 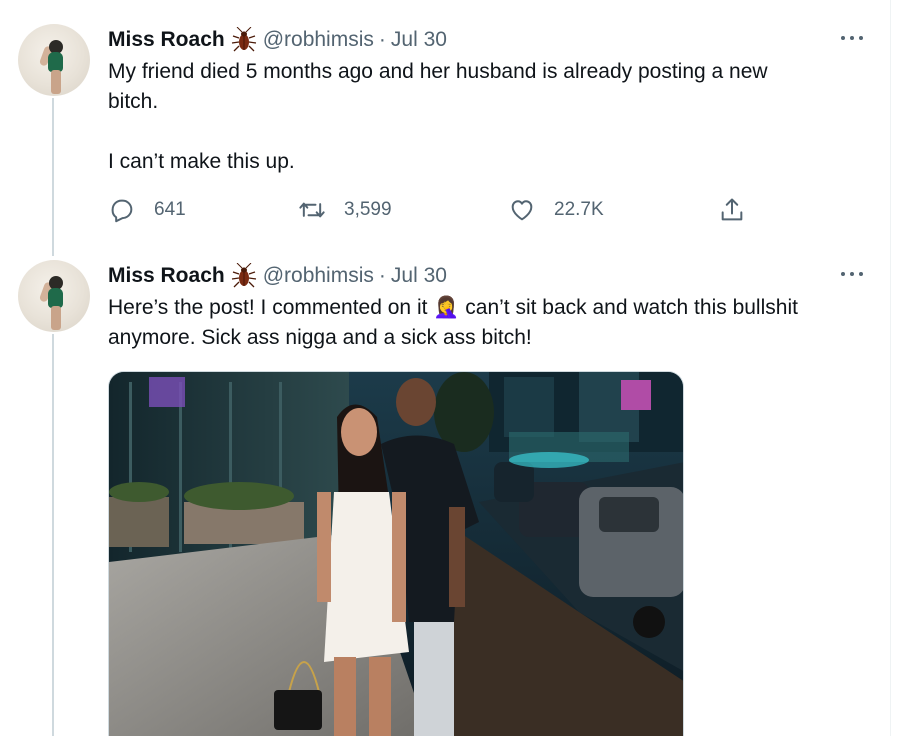 I want to click on like-button: 22.7K, so click(x=556, y=210).